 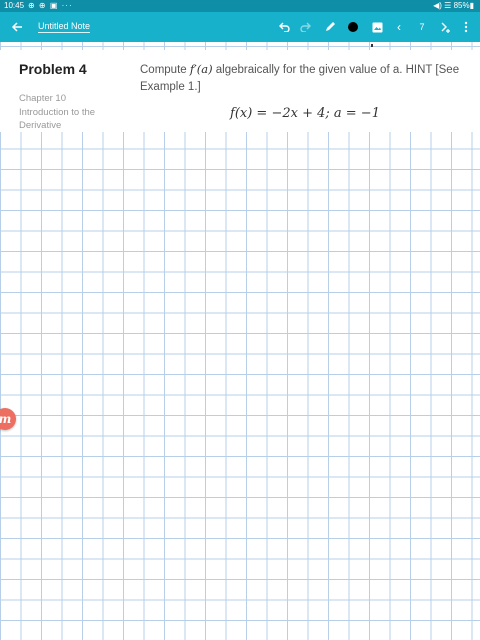 I want to click on problem-title: Problem 4, so click(x=53, y=69).